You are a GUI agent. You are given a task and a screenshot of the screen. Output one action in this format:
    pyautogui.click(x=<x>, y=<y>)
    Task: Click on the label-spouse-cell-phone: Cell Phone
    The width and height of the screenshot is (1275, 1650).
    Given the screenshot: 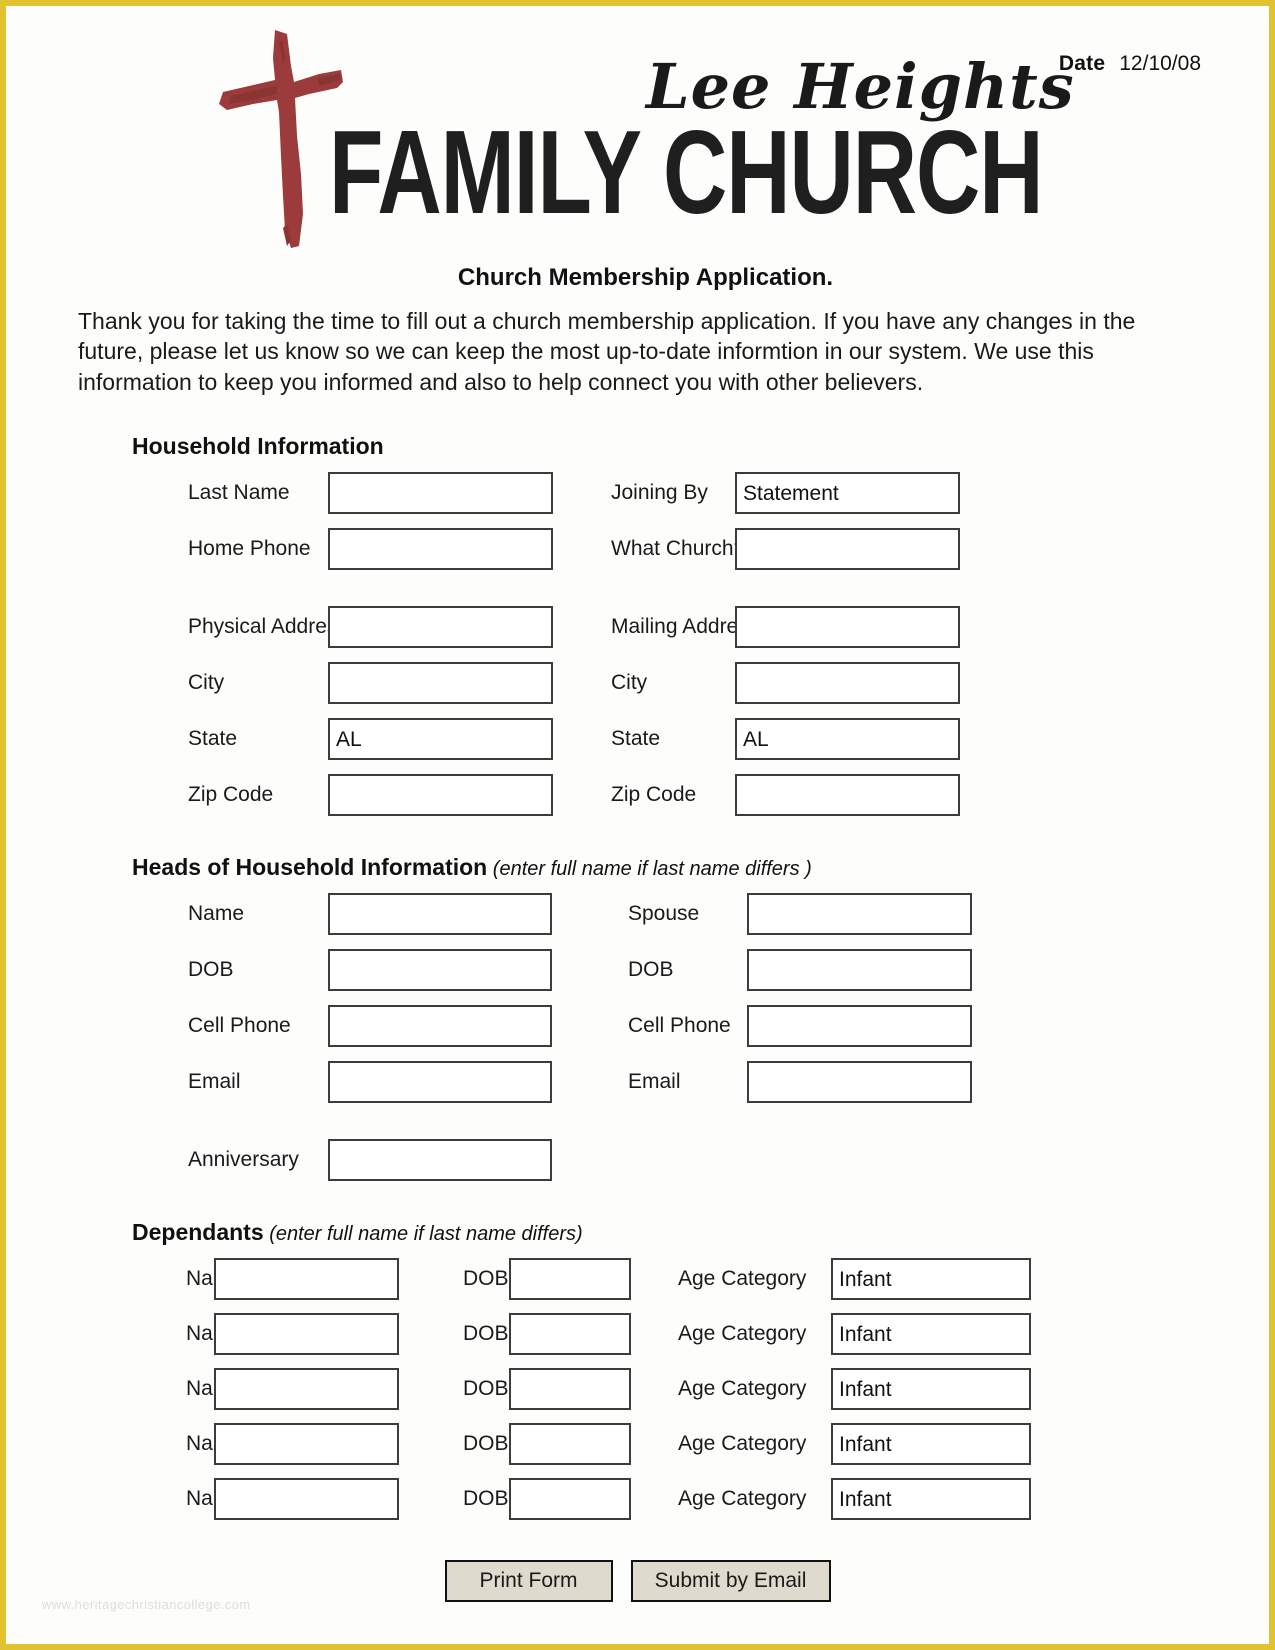 What is the action you would take?
    pyautogui.click(x=679, y=1026)
    